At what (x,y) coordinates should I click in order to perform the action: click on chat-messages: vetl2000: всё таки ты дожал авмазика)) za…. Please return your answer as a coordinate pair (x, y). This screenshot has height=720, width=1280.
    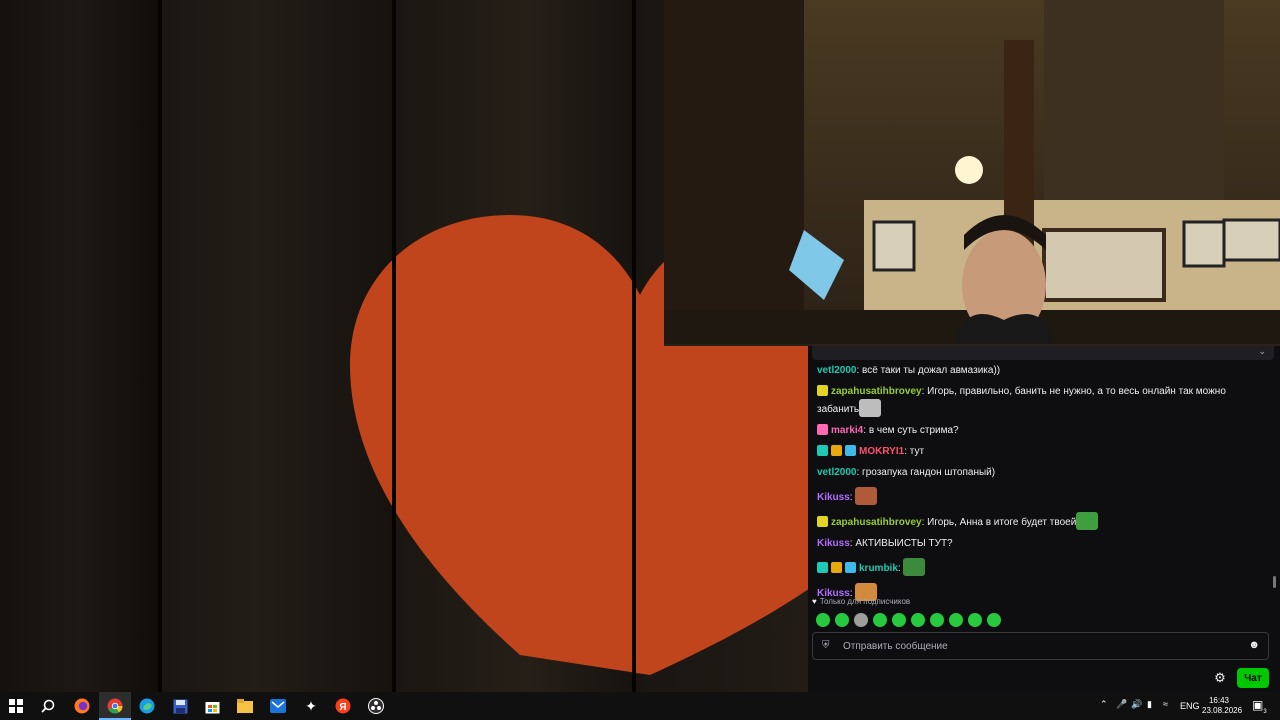
    Looking at the image, I should click on (1042, 486).